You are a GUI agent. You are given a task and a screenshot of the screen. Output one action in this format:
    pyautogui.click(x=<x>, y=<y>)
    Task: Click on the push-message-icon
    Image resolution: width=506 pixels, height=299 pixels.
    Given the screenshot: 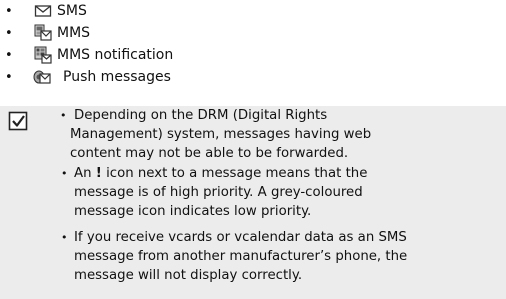 What is the action you would take?
    pyautogui.click(x=42, y=77)
    